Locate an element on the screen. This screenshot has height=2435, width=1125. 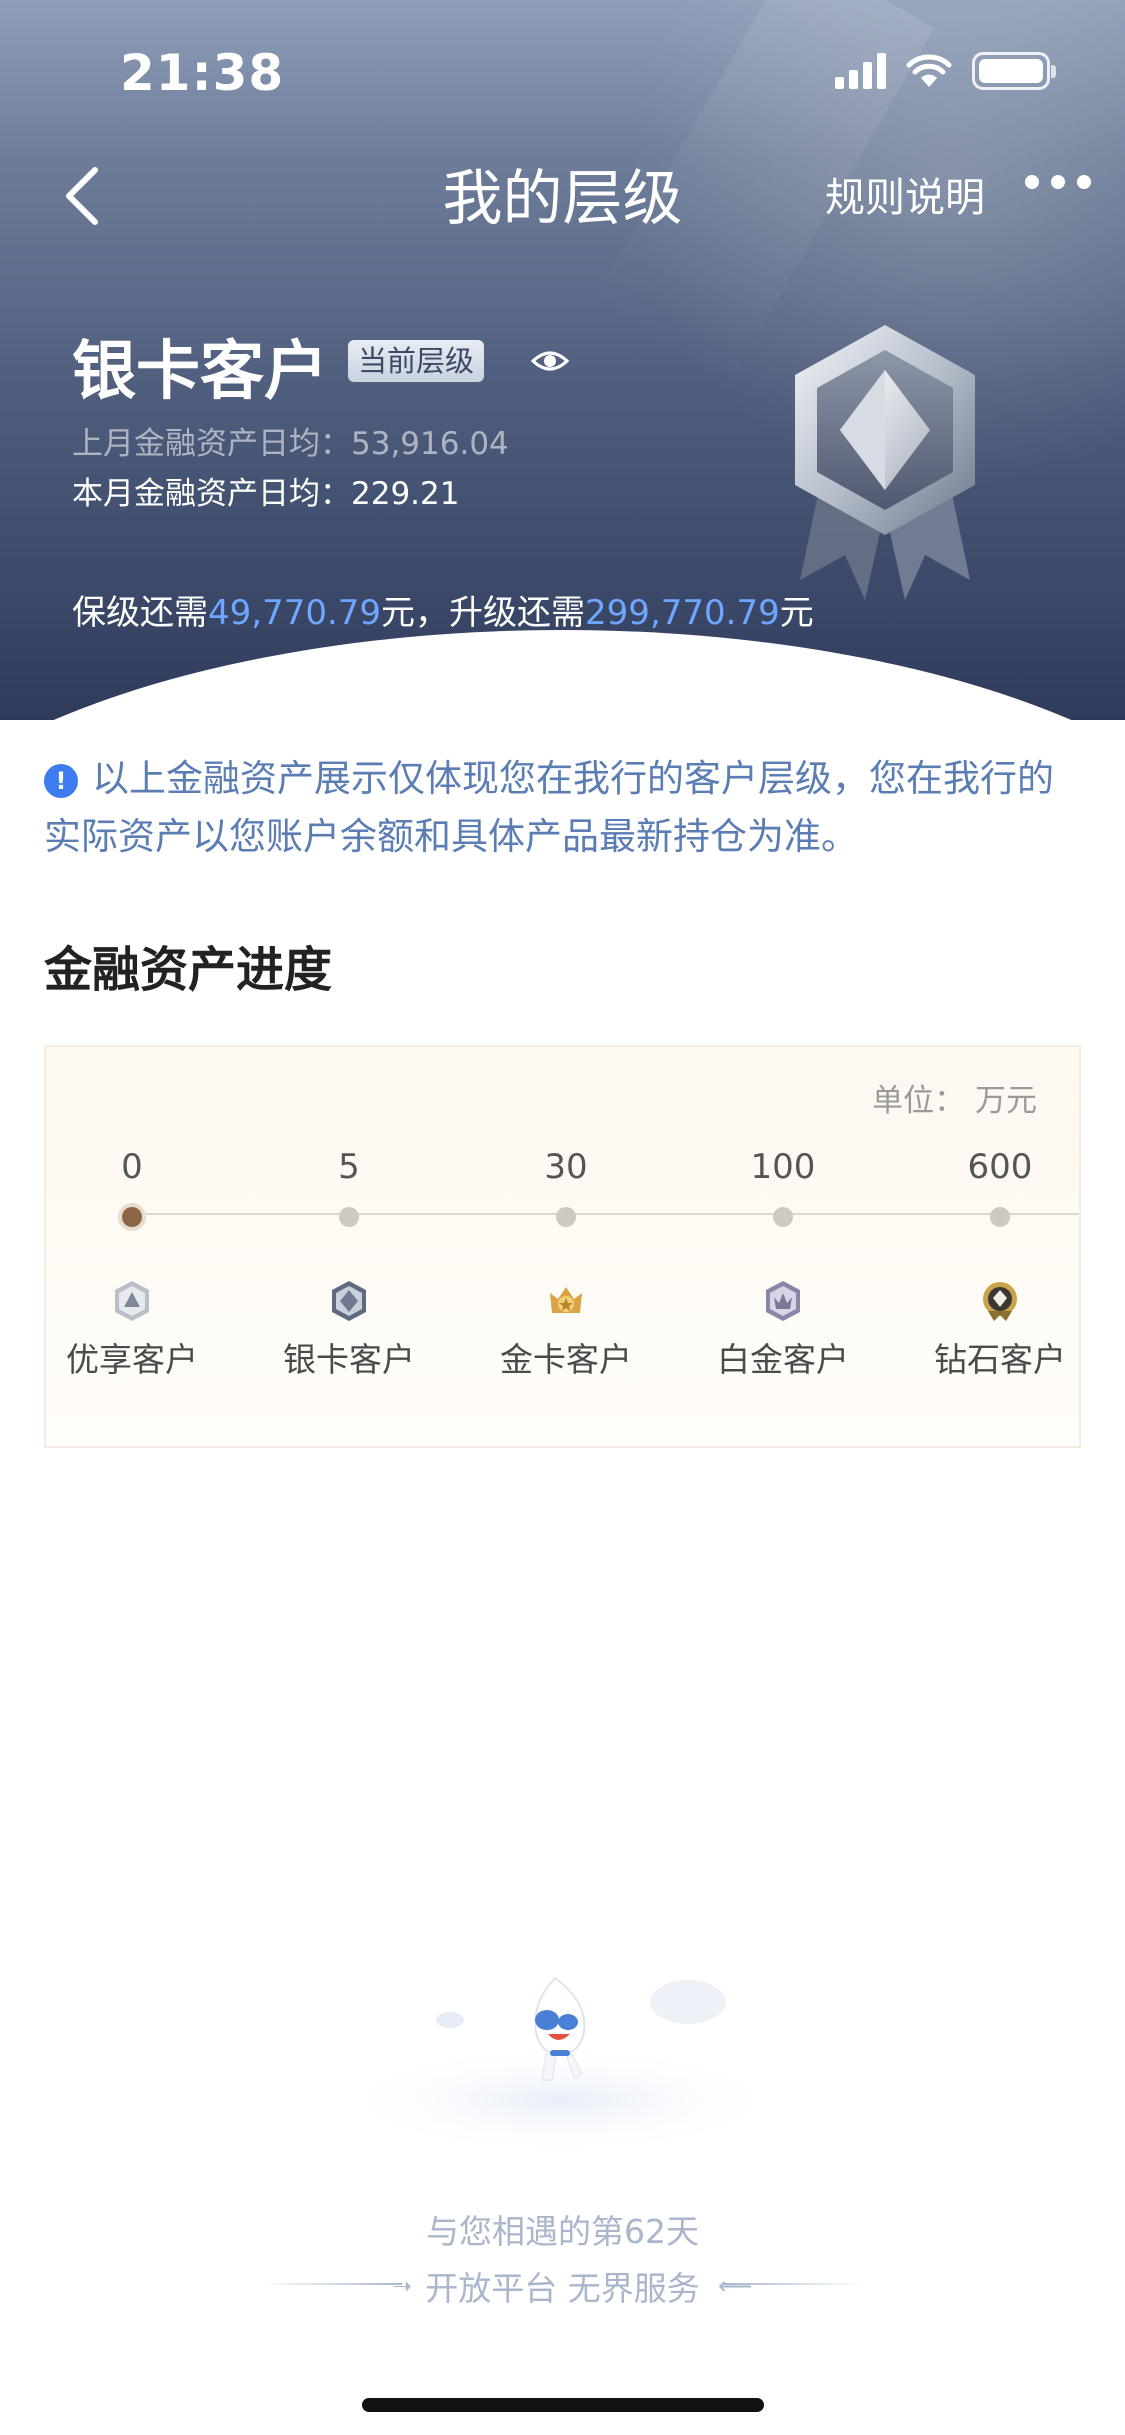
tier-label: 优享客户 is located at coordinates (132, 1359).